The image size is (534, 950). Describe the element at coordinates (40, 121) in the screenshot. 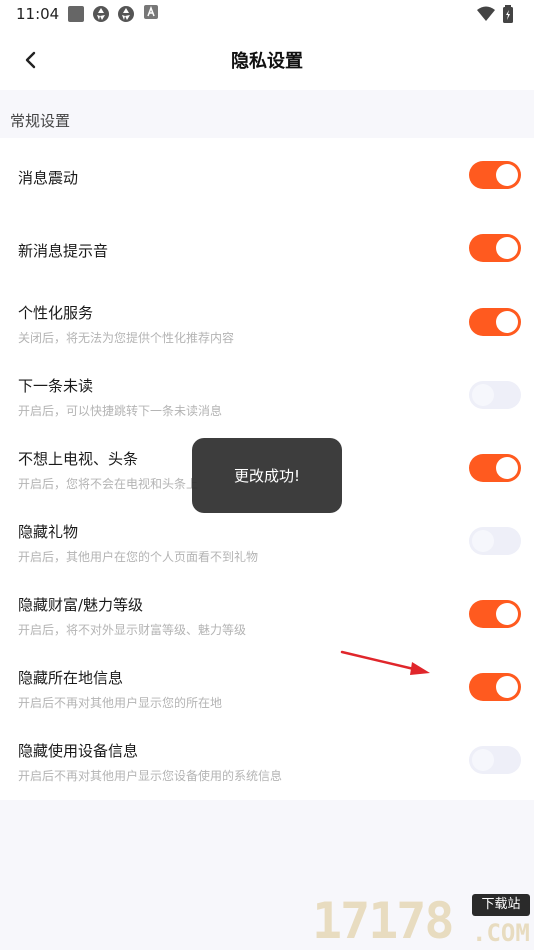

I see `section-title: 常规设置` at that location.